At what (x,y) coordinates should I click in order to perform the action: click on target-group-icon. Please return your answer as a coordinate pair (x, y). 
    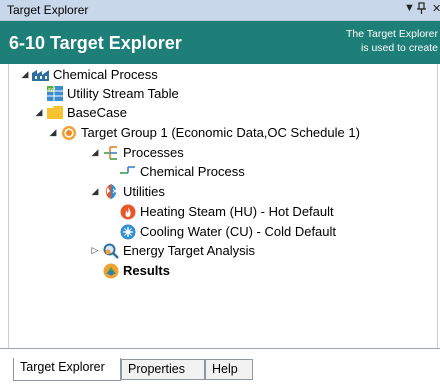
    Looking at the image, I should click on (69, 133).